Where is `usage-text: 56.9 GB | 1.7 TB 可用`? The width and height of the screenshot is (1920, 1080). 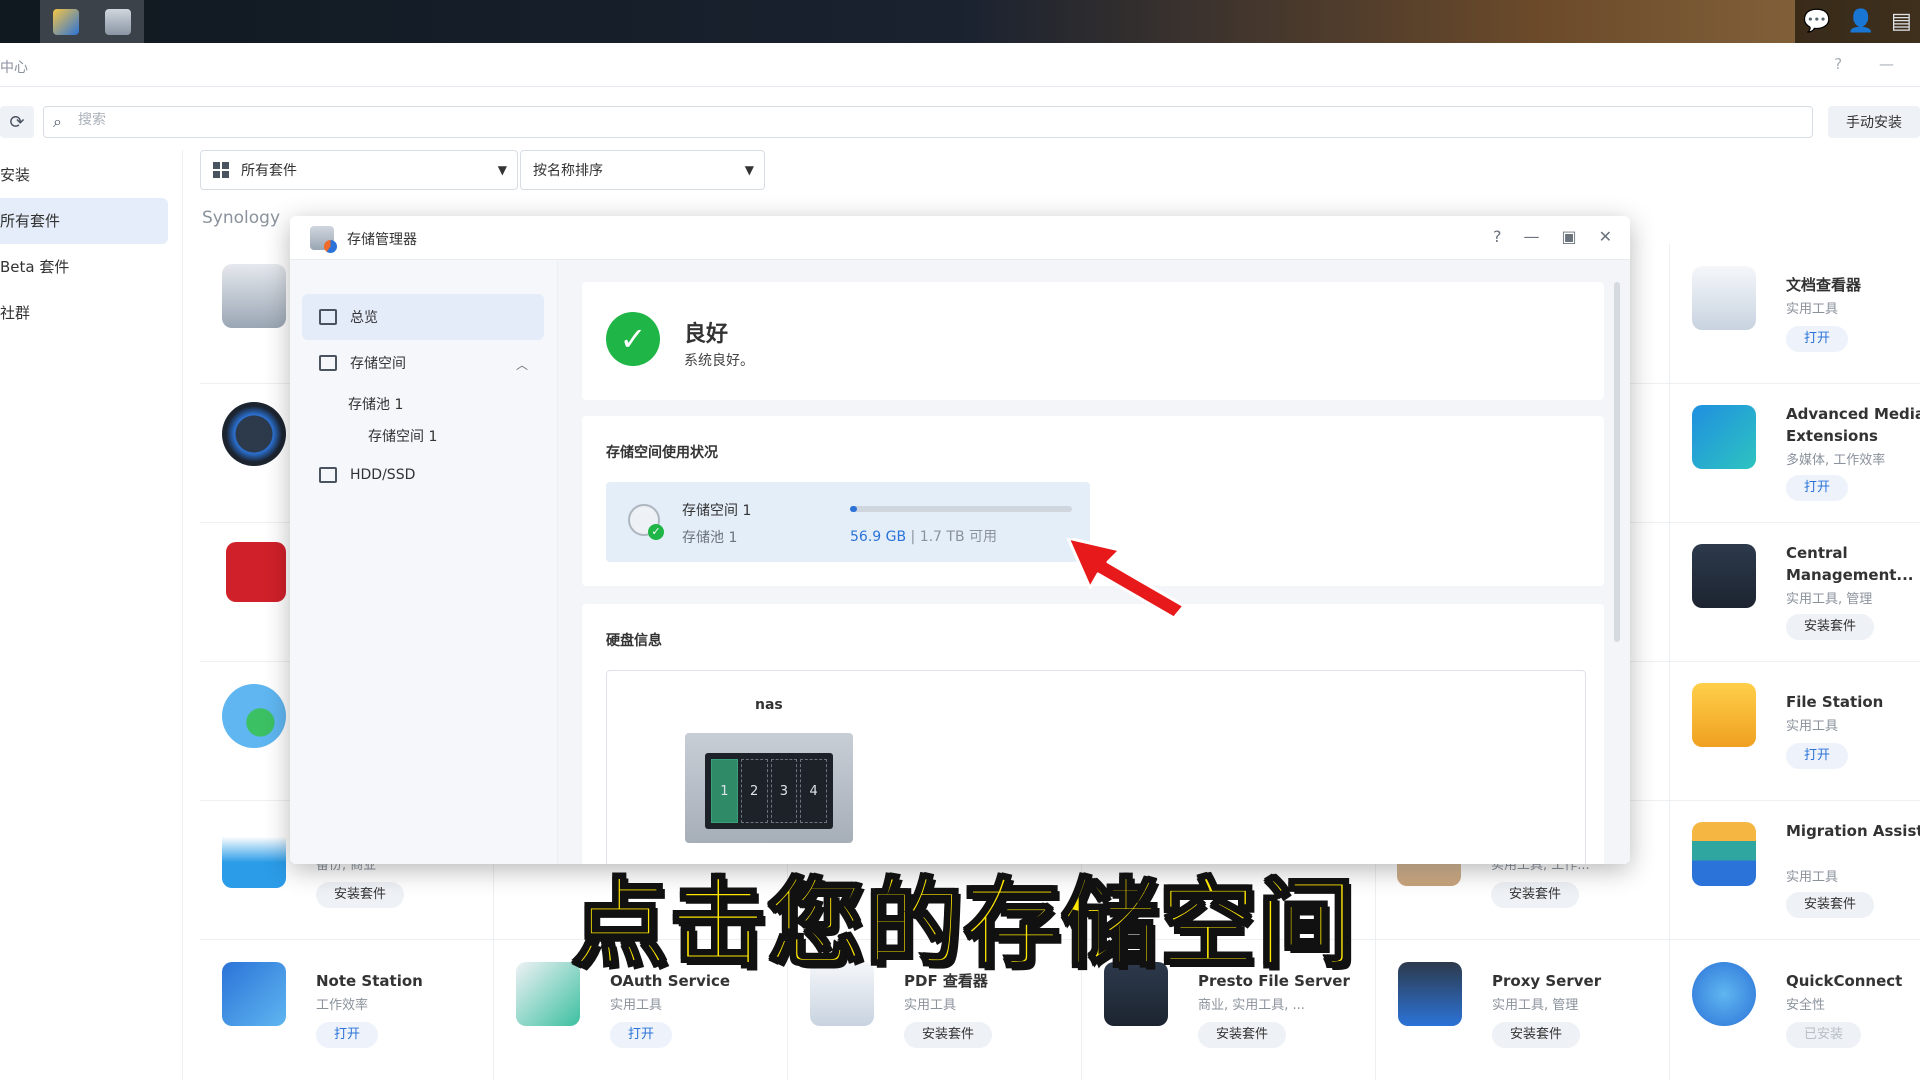 usage-text: 56.9 GB | 1.7 TB 可用 is located at coordinates (923, 536).